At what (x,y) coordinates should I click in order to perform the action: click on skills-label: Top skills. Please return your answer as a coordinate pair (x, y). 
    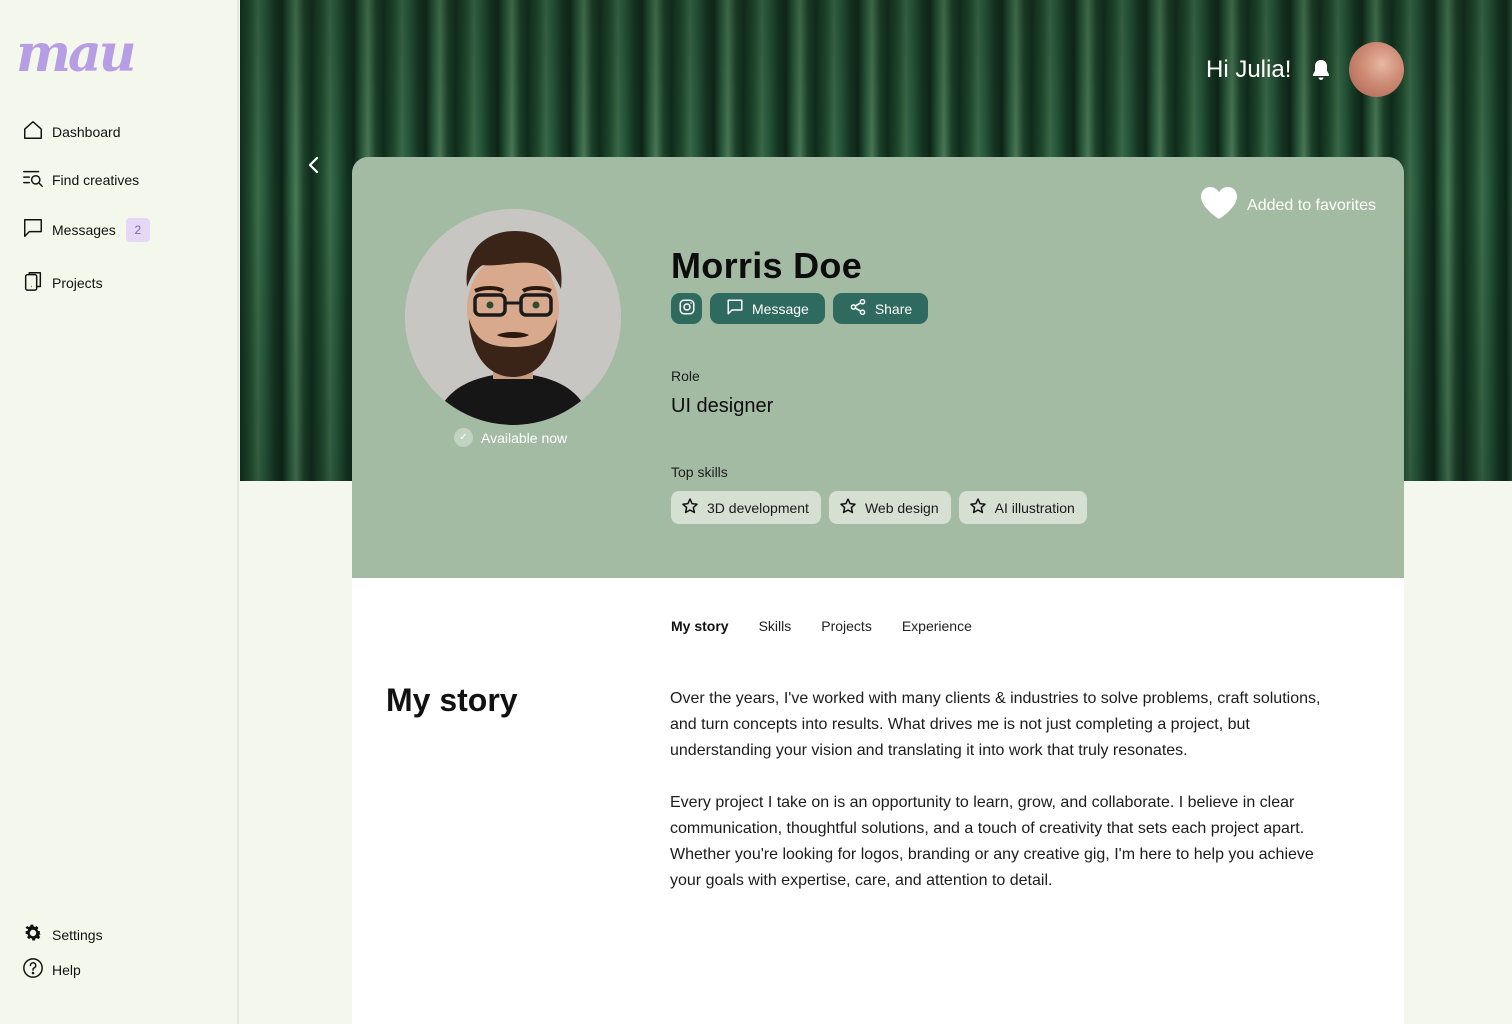
    Looking at the image, I should click on (699, 472).